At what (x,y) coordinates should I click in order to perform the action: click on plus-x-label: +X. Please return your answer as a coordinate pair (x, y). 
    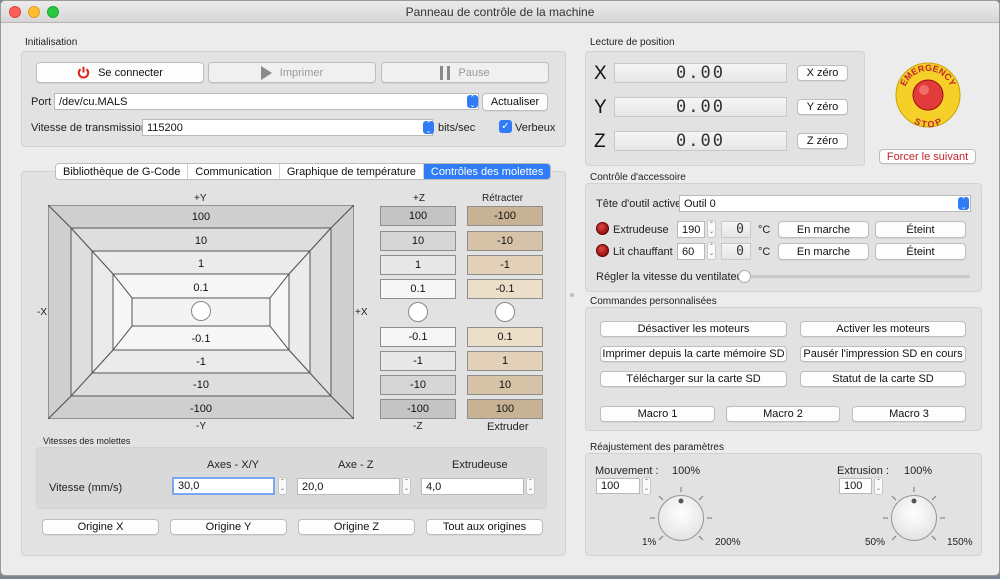
    Looking at the image, I should click on (361, 312).